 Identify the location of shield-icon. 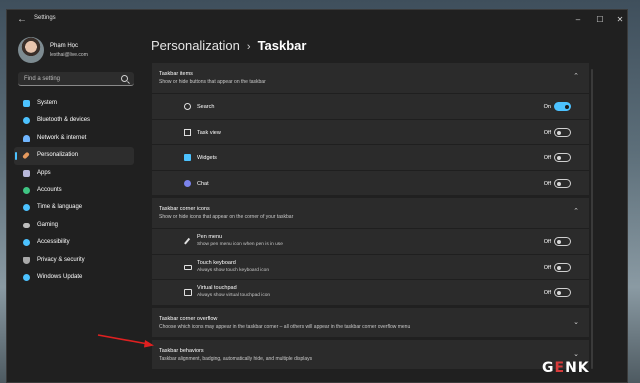
(26, 260).